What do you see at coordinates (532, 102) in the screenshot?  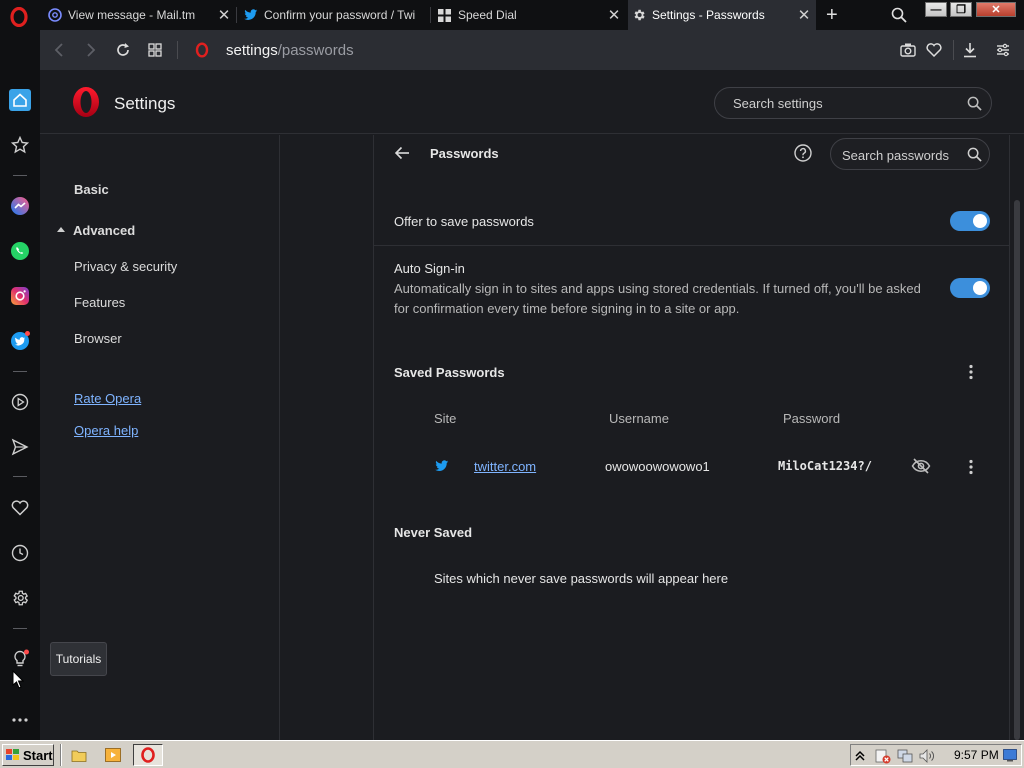 I see `settings-header: Settings Search settings` at bounding box center [532, 102].